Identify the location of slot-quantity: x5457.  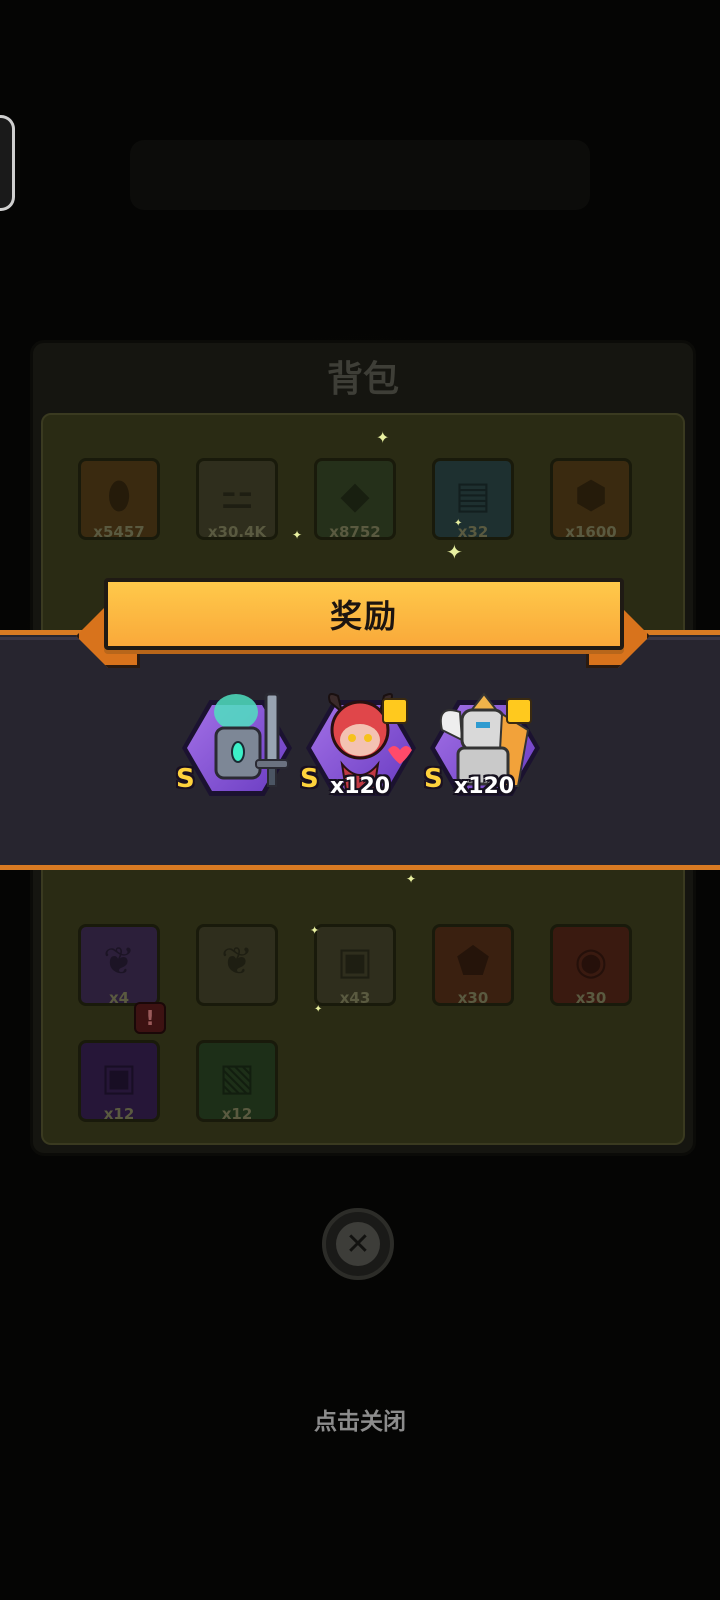
(119, 532).